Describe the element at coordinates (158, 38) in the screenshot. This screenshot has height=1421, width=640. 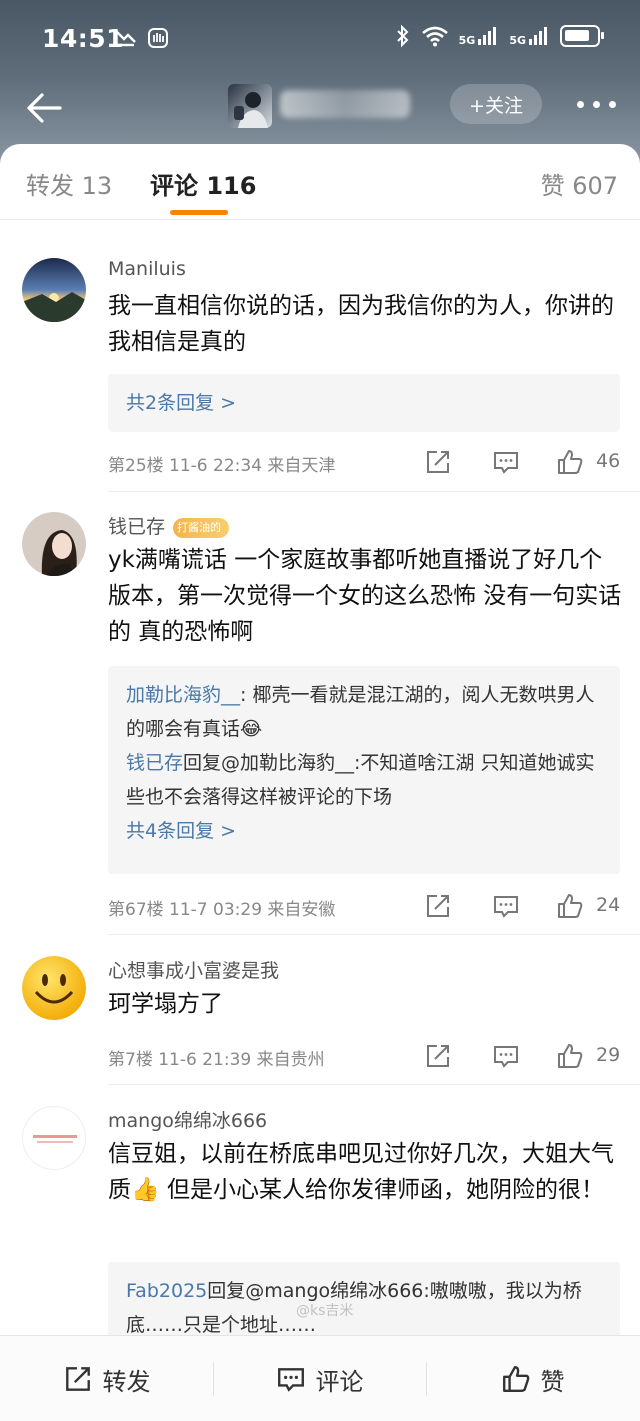
I see `hand-icon` at that location.